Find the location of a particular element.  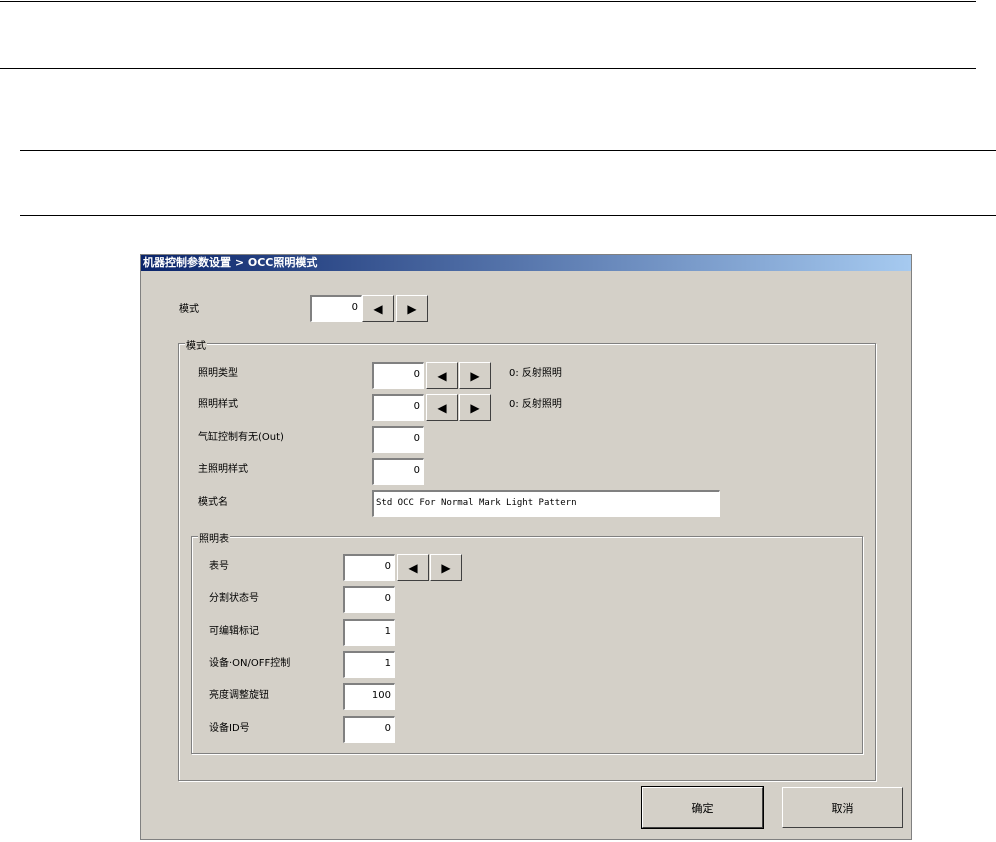

mode-name-input: Std OCC For Normal Mark Light Pattern is located at coordinates (546, 503).